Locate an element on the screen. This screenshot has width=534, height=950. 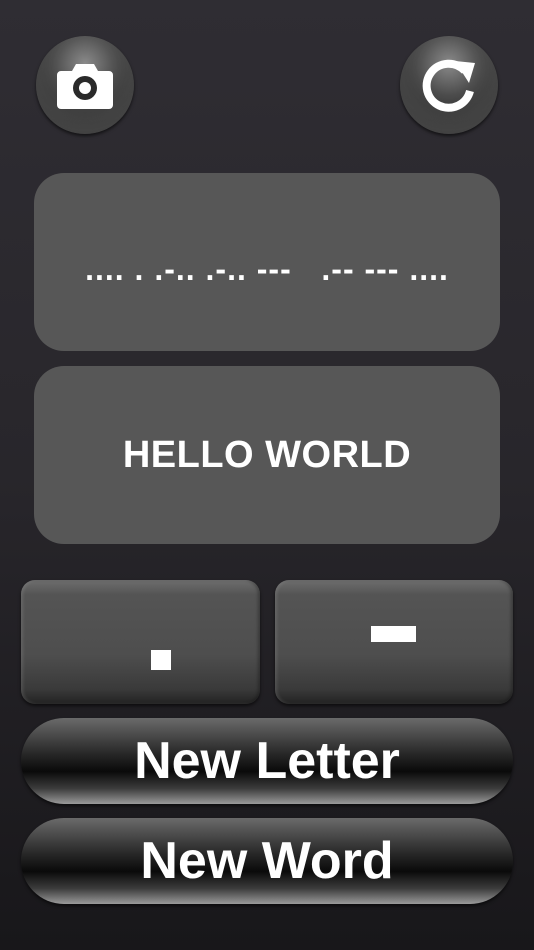
dash-key-button is located at coordinates (394, 642).